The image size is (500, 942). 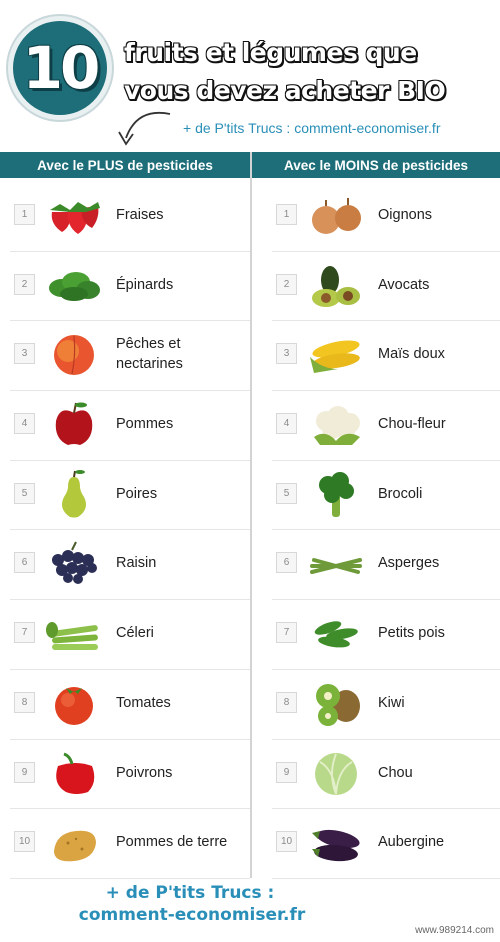 I want to click on list-item: 9 Poivrons, so click(x=130, y=775).